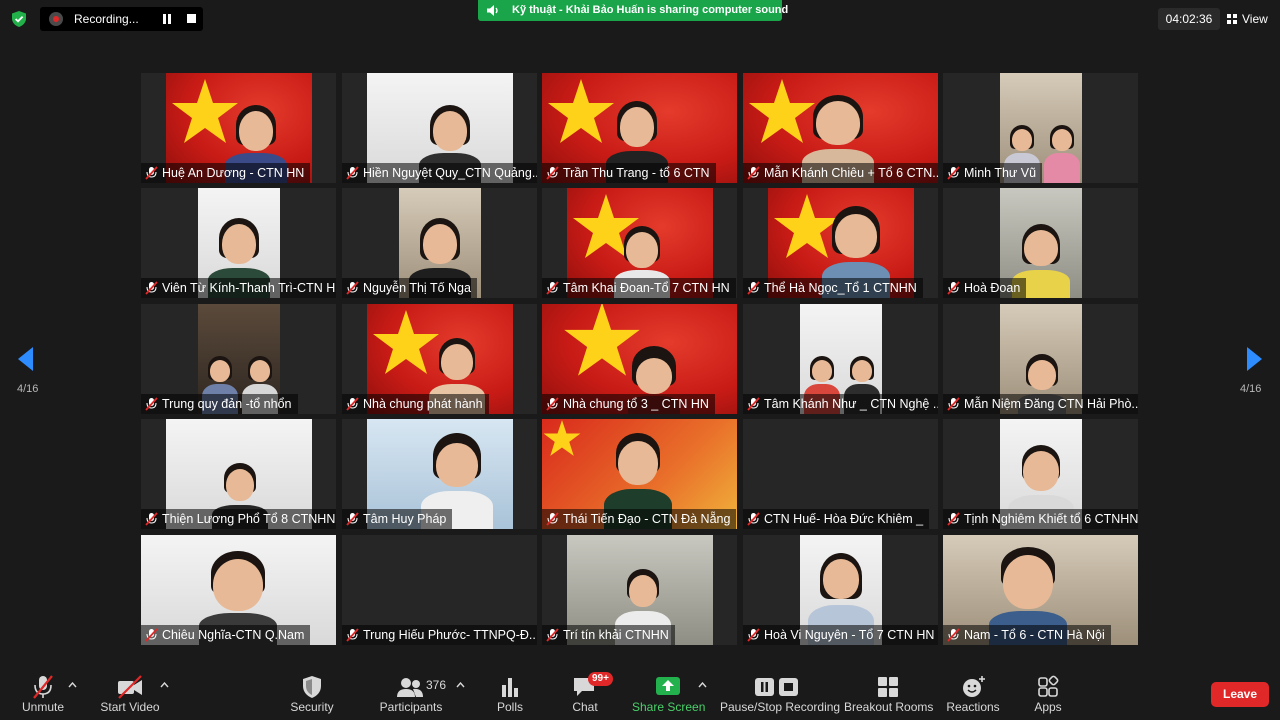  Describe the element at coordinates (585, 707) in the screenshot. I see `chat-label: Chat` at that location.